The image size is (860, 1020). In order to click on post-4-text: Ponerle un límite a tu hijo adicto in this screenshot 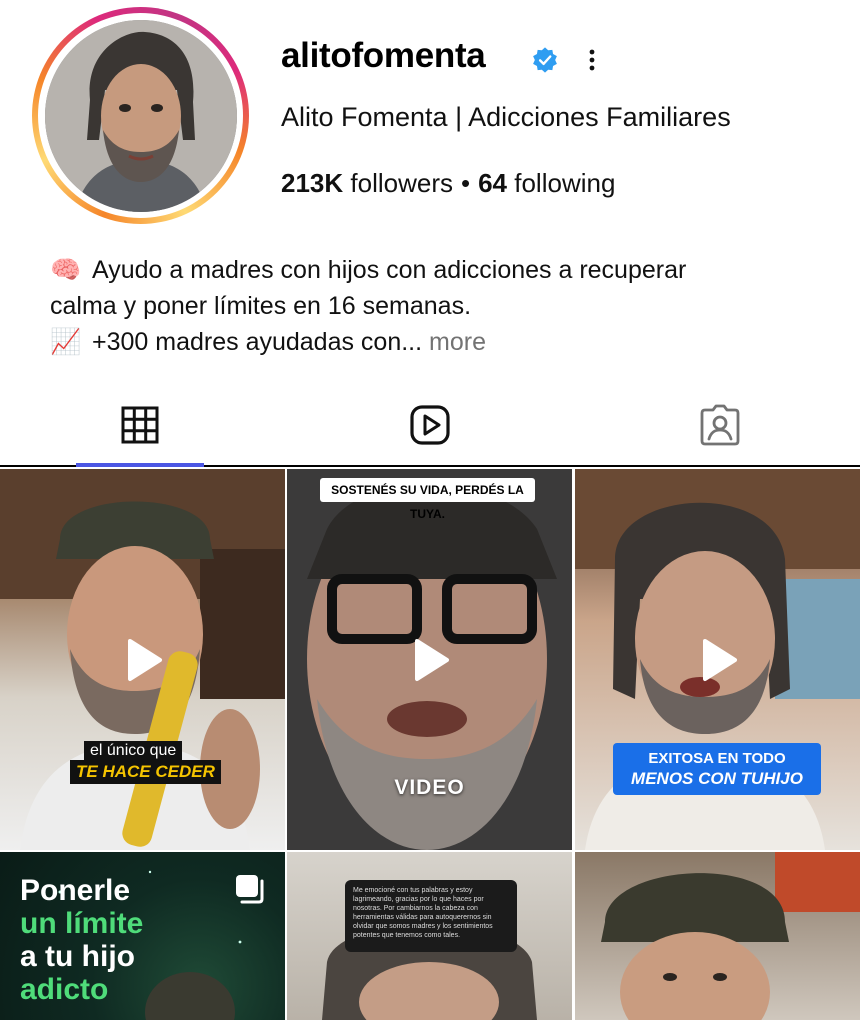, I will do `click(81, 940)`.